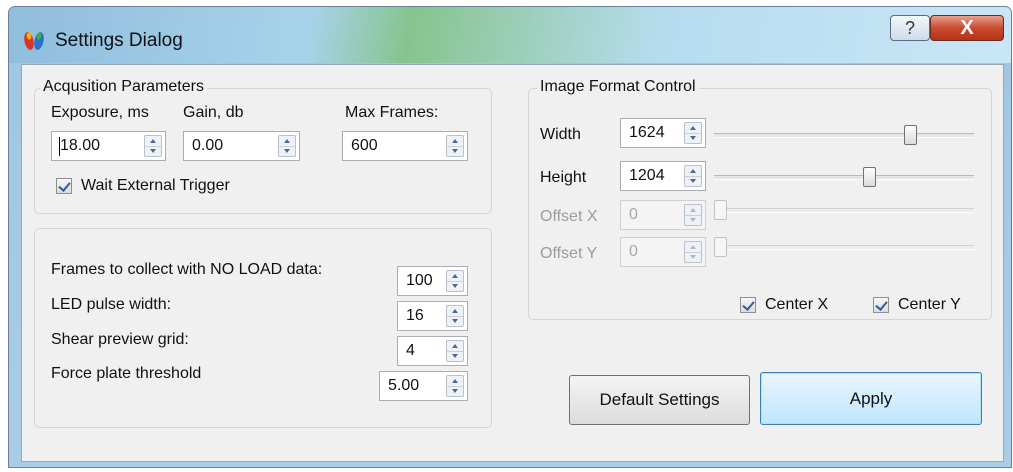 Image resolution: width=1013 pixels, height=472 pixels. Describe the element at coordinates (871, 398) in the screenshot. I see `apply-button: Apply` at that location.